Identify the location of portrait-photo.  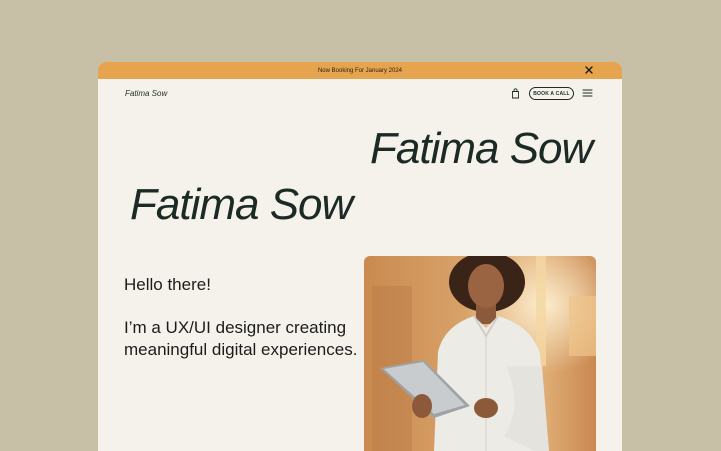
(480, 353).